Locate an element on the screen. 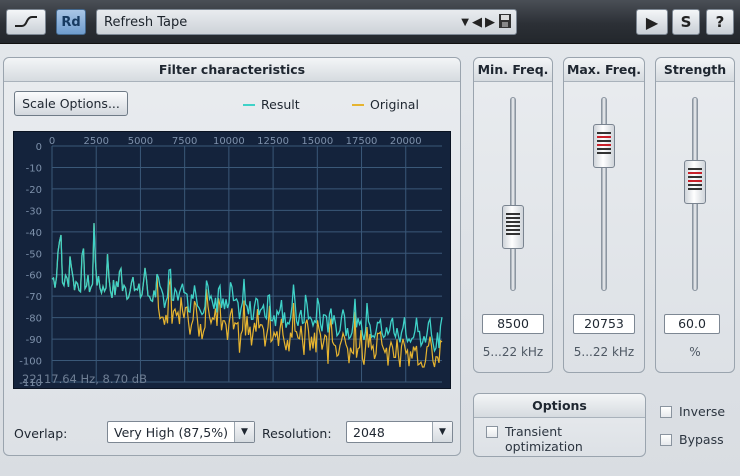 Image resolution: width=740 pixels, height=476 pixels. y-tick-label: -20 is located at coordinates (34, 190).